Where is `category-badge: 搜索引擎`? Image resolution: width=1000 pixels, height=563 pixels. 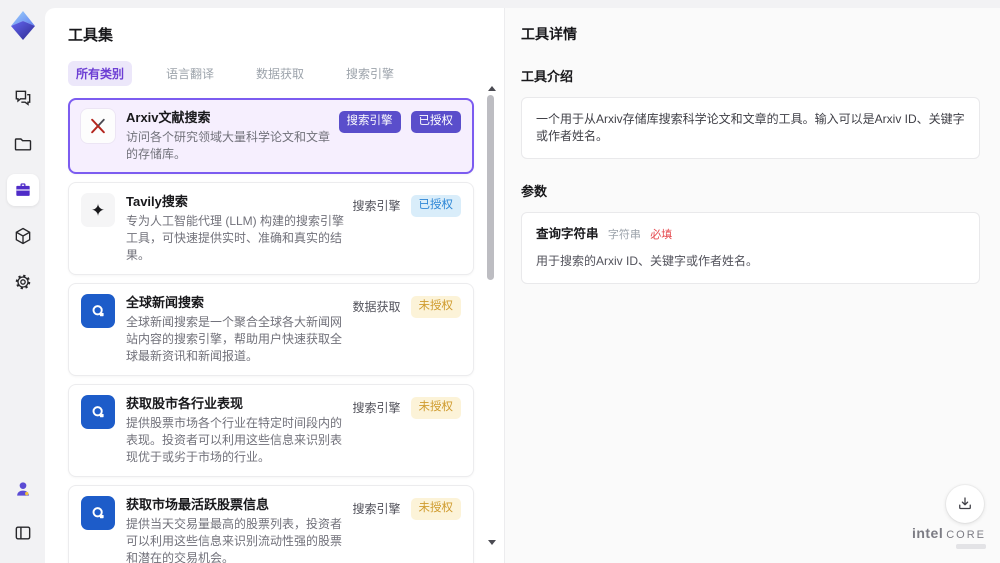 category-badge: 搜索引擎 is located at coordinates (369, 122).